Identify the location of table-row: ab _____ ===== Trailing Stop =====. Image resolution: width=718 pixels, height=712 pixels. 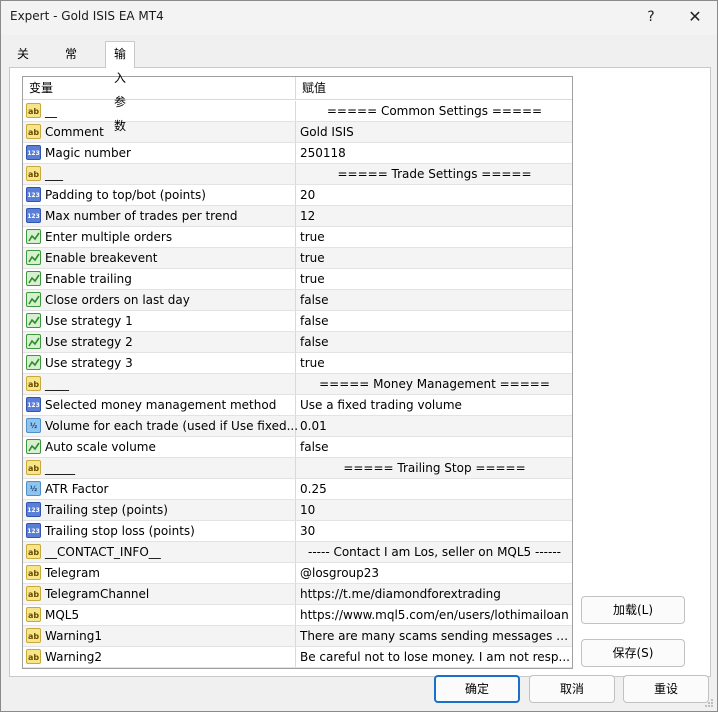
(297, 468).